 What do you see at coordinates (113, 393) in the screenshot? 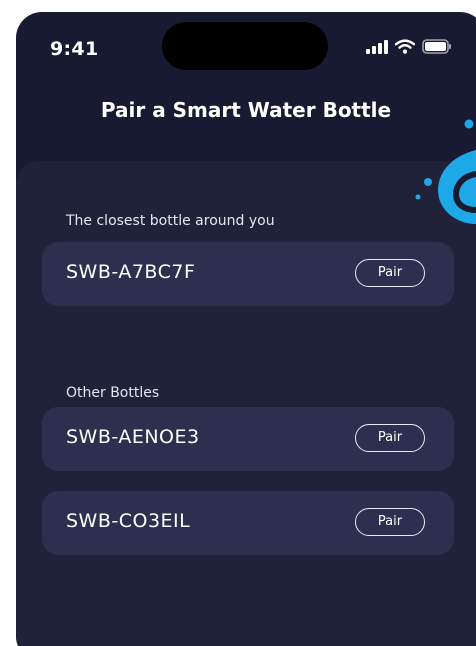
I see `other-section-label: Other Bottles` at bounding box center [113, 393].